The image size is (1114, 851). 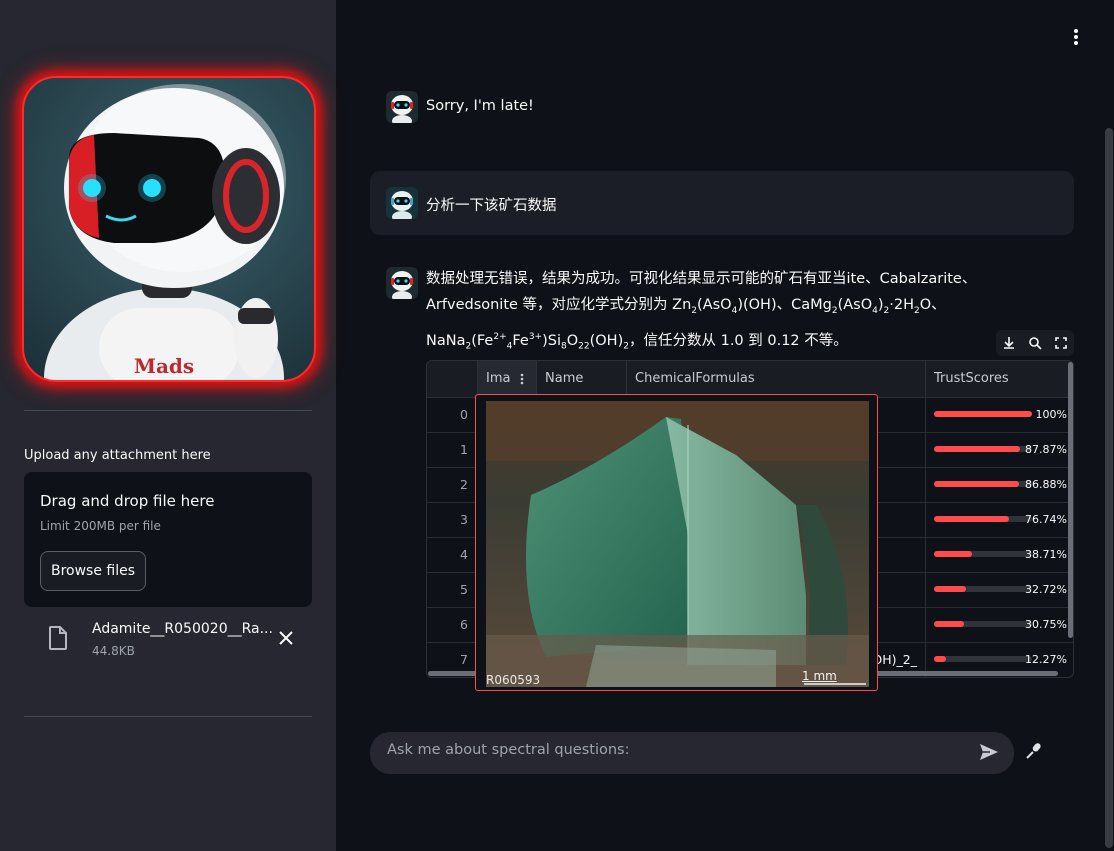 I want to click on file-icon, so click(x=58, y=638).